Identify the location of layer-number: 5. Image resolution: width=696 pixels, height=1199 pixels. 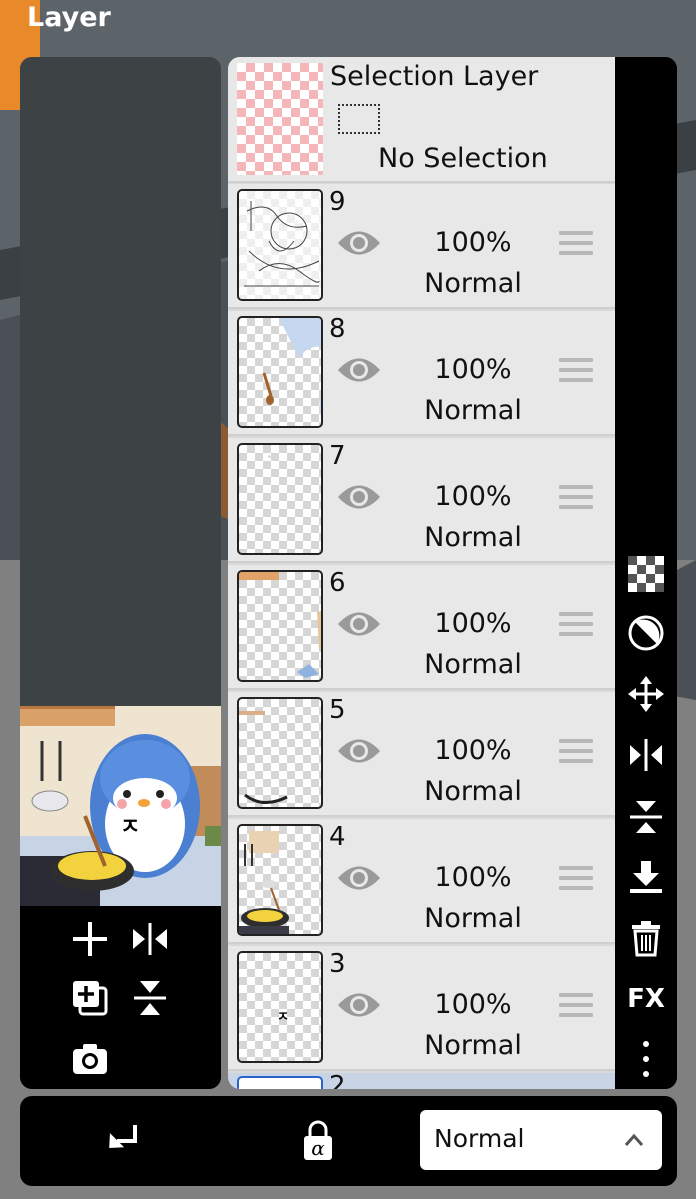
(337, 710).